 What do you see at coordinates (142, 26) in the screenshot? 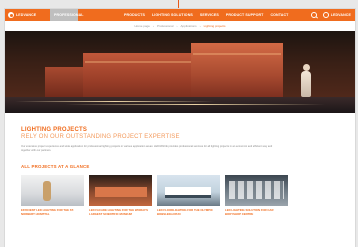
I see `breadcrumb-home: Home page` at bounding box center [142, 26].